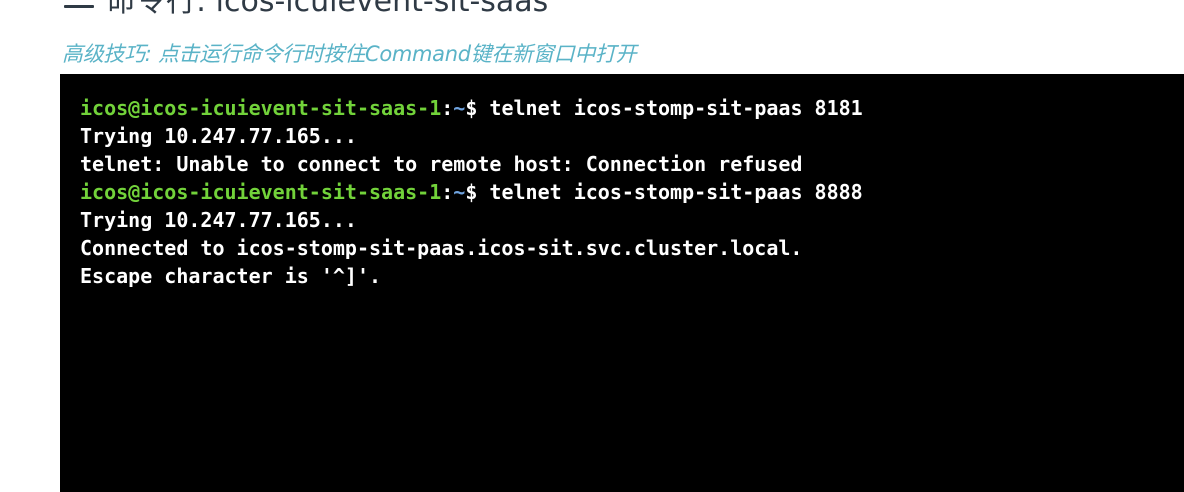 This screenshot has width=1184, height=492. Describe the element at coordinates (79, 6) in the screenshot. I see `terminal-lines-icon` at that location.